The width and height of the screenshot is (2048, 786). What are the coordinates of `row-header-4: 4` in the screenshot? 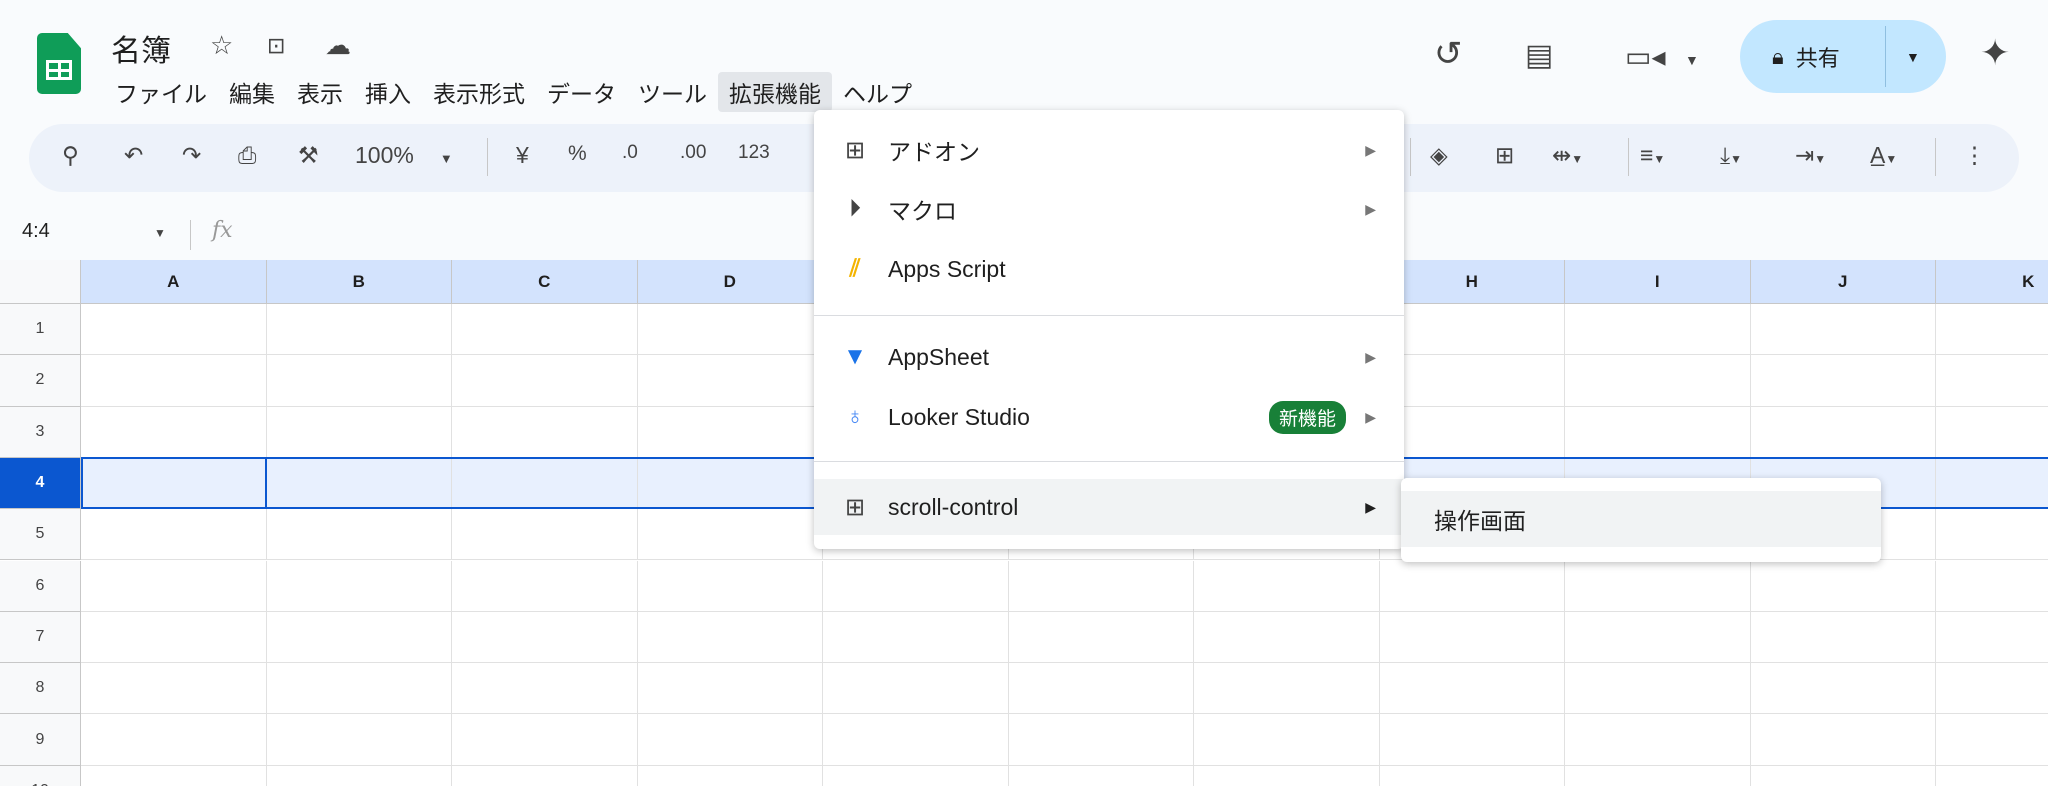 It's located at (40, 483).